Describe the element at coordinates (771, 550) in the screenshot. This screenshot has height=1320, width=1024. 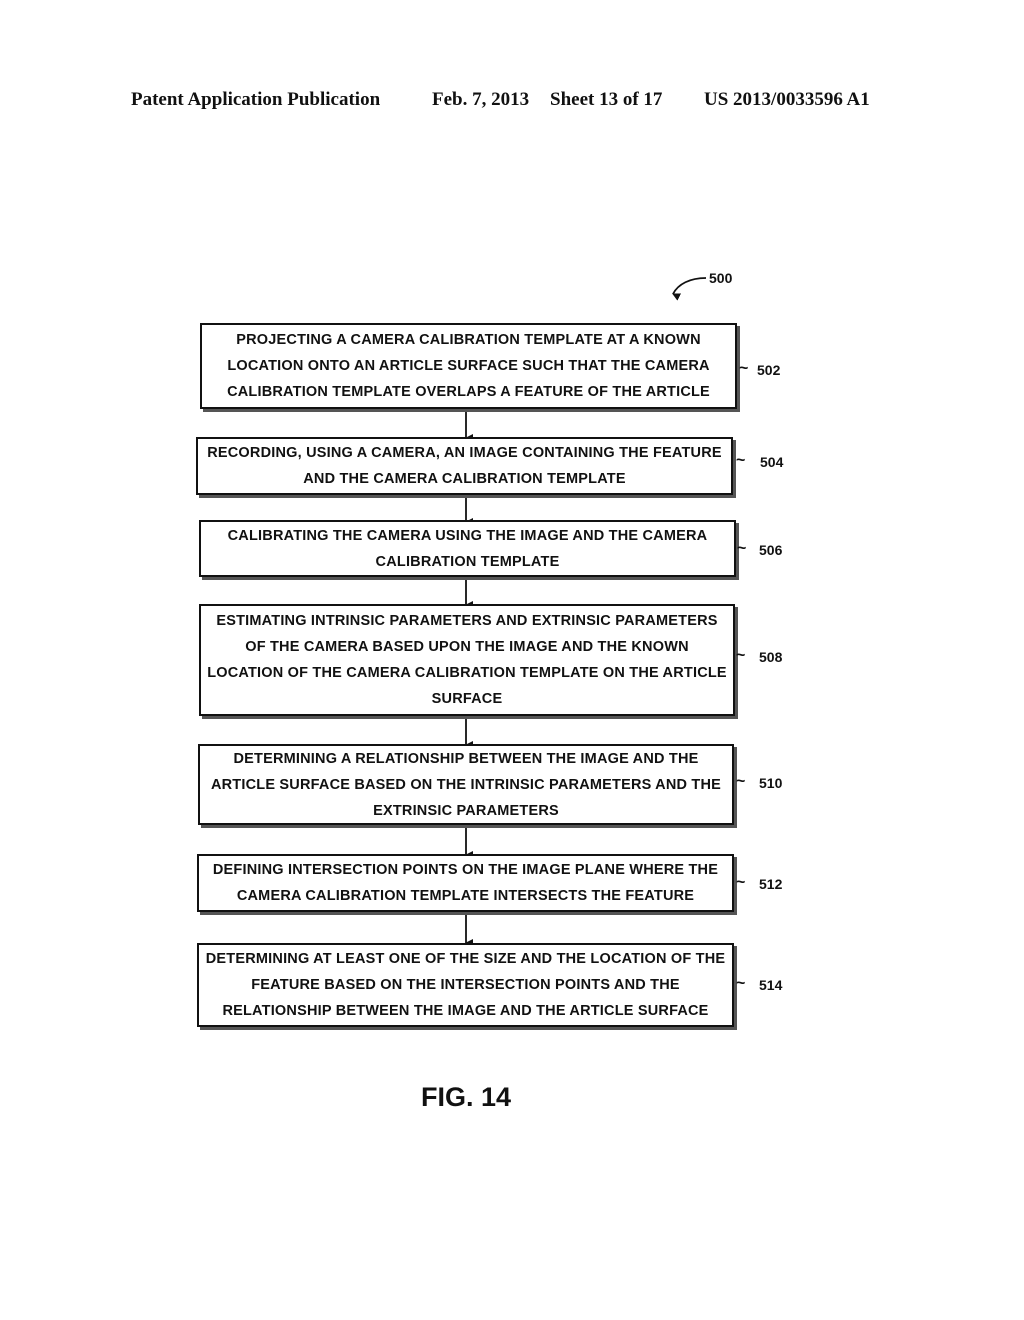
I see `step-506-ref: 506` at that location.